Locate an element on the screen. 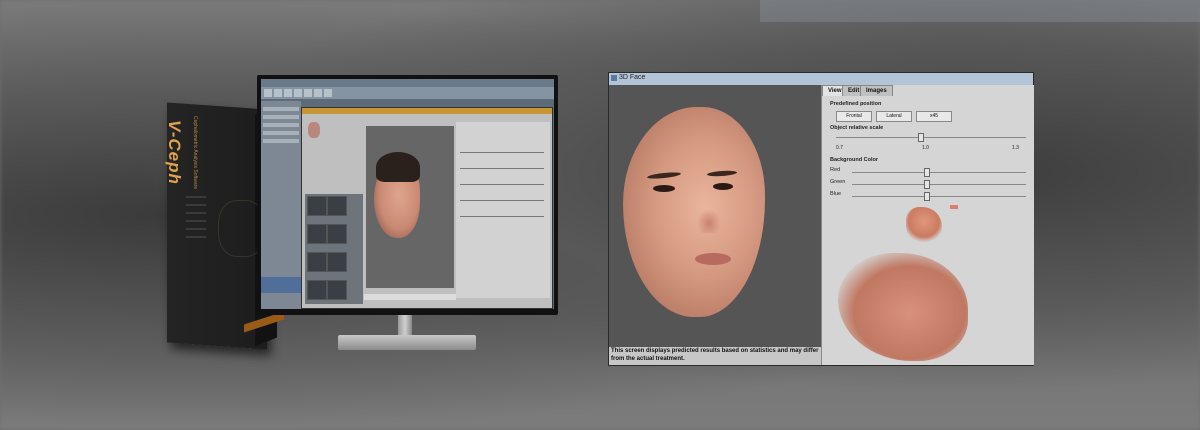 This screenshot has height=430, width=1200. scale-slider-thumb is located at coordinates (921, 137).